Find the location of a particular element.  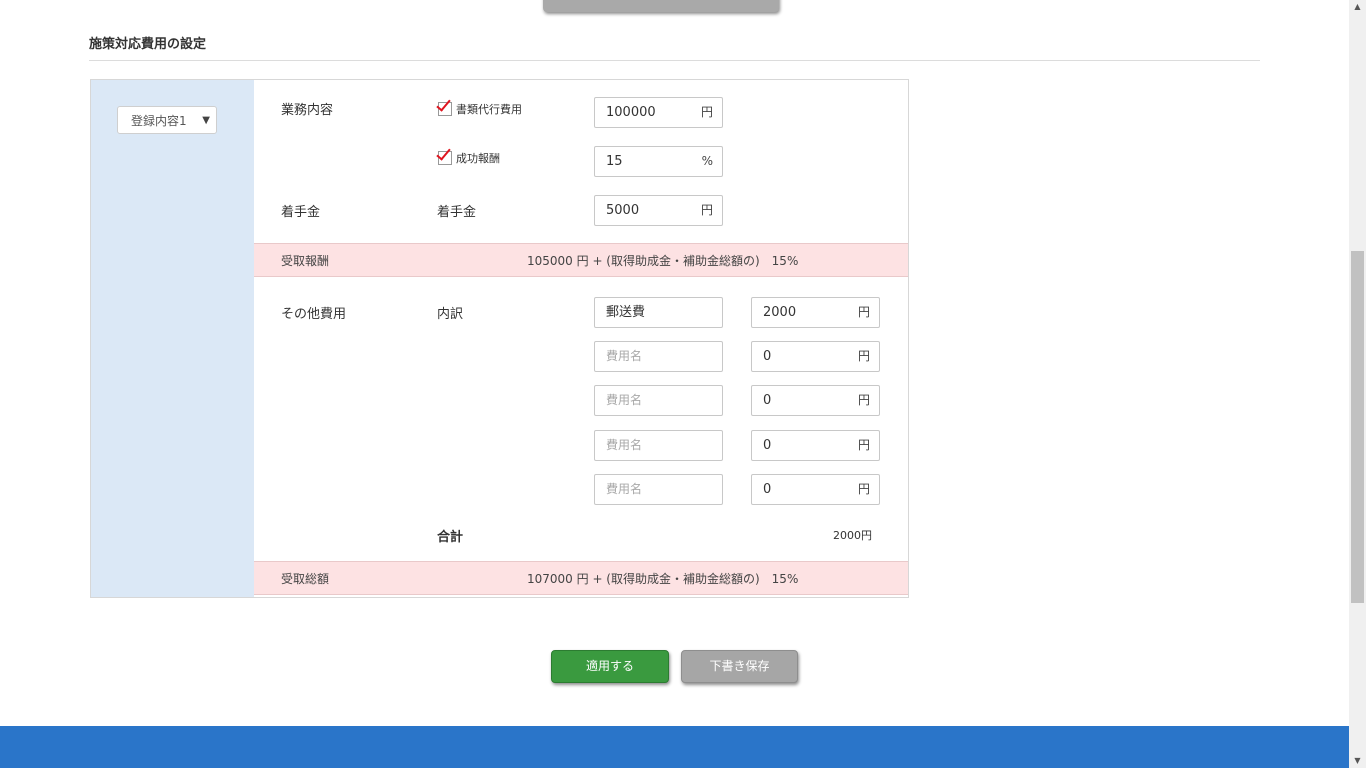

retainer-label: 着手金 is located at coordinates (301, 212).